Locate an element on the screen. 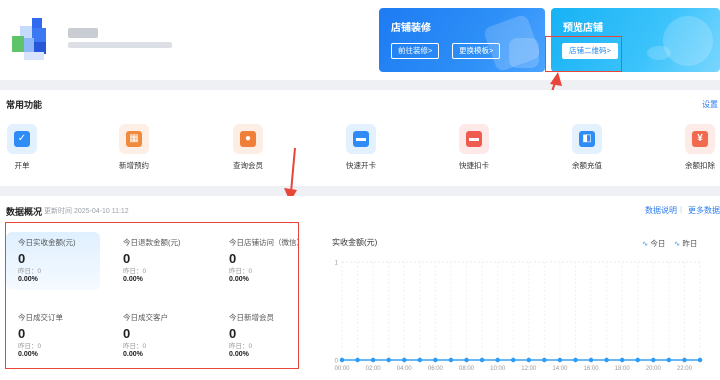 The image size is (720, 380). preview-banner-title: 预览店铺 is located at coordinates (583, 28).